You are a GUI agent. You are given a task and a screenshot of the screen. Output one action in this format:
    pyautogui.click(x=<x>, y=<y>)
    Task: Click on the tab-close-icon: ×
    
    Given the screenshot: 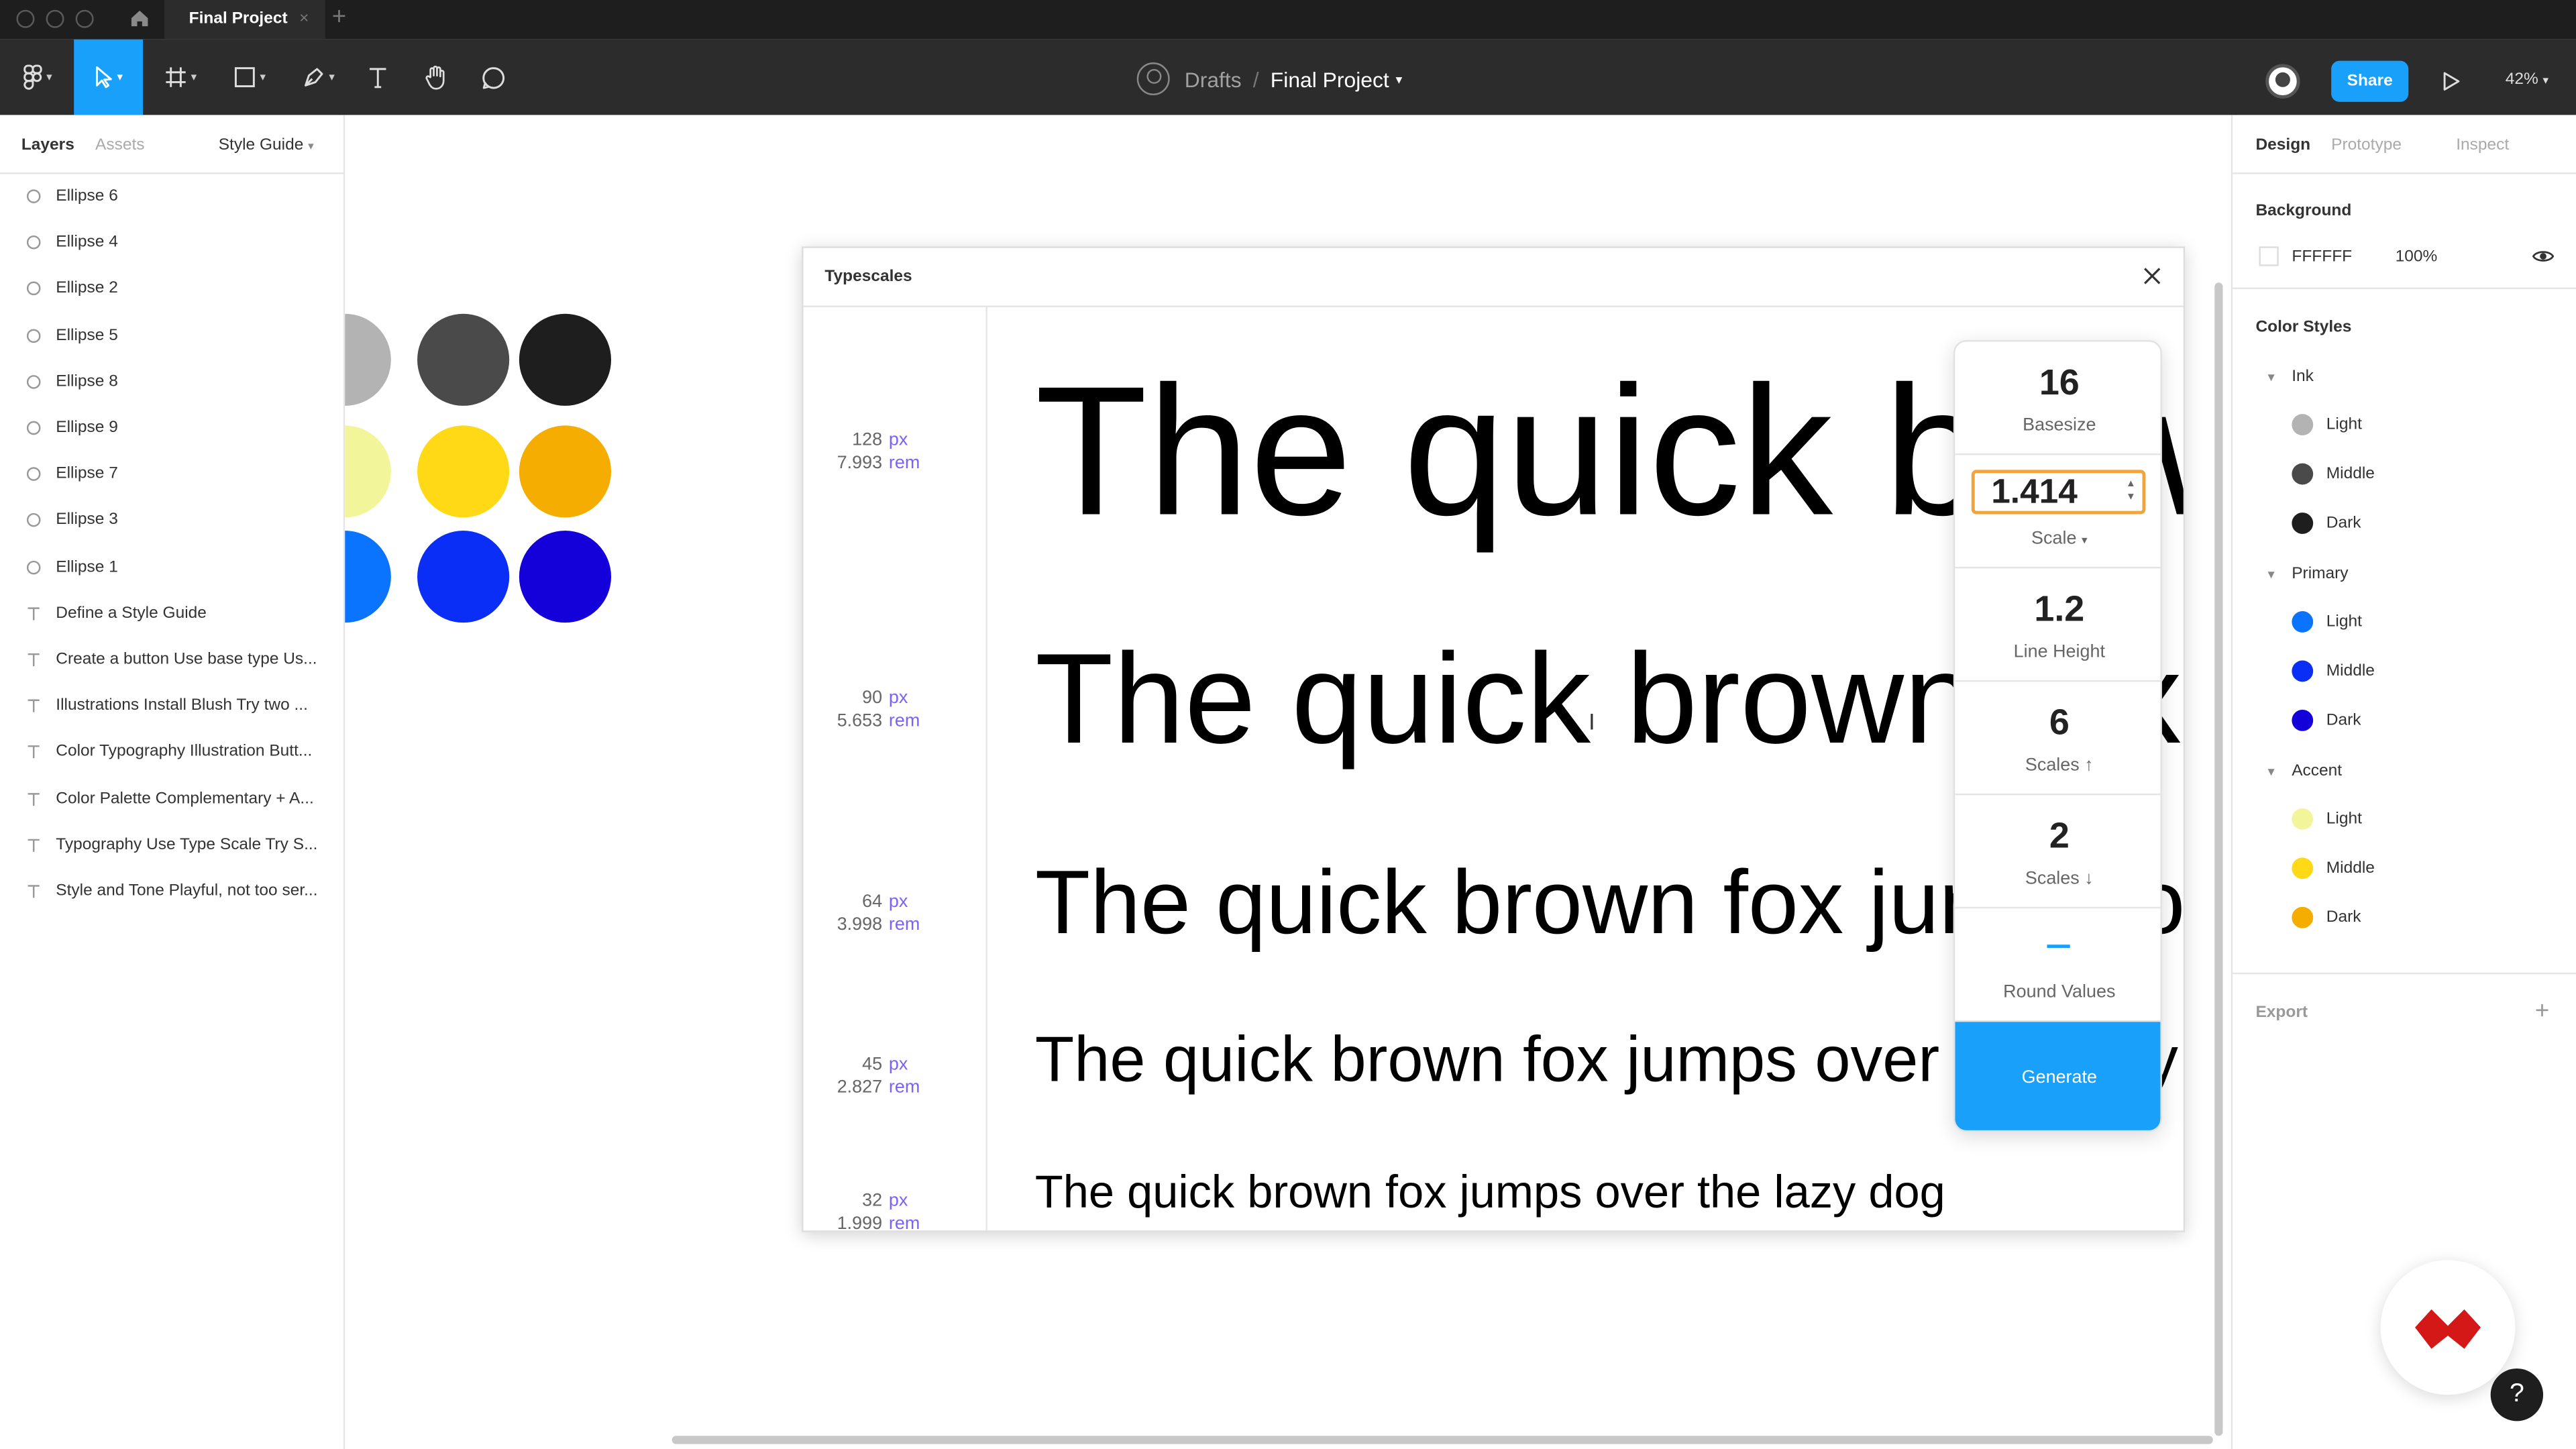 What is the action you would take?
    pyautogui.click(x=304, y=20)
    